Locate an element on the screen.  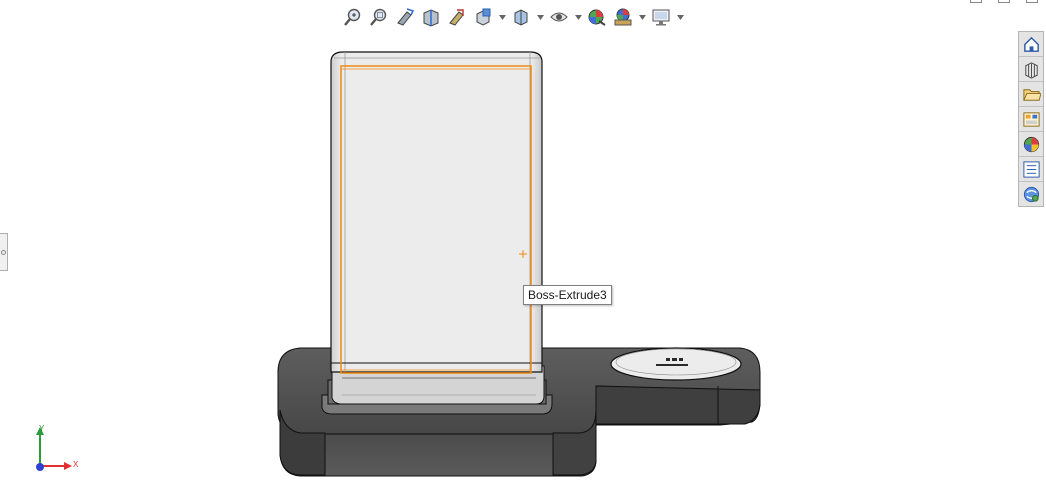
section-view-button is located at coordinates (431, 17).